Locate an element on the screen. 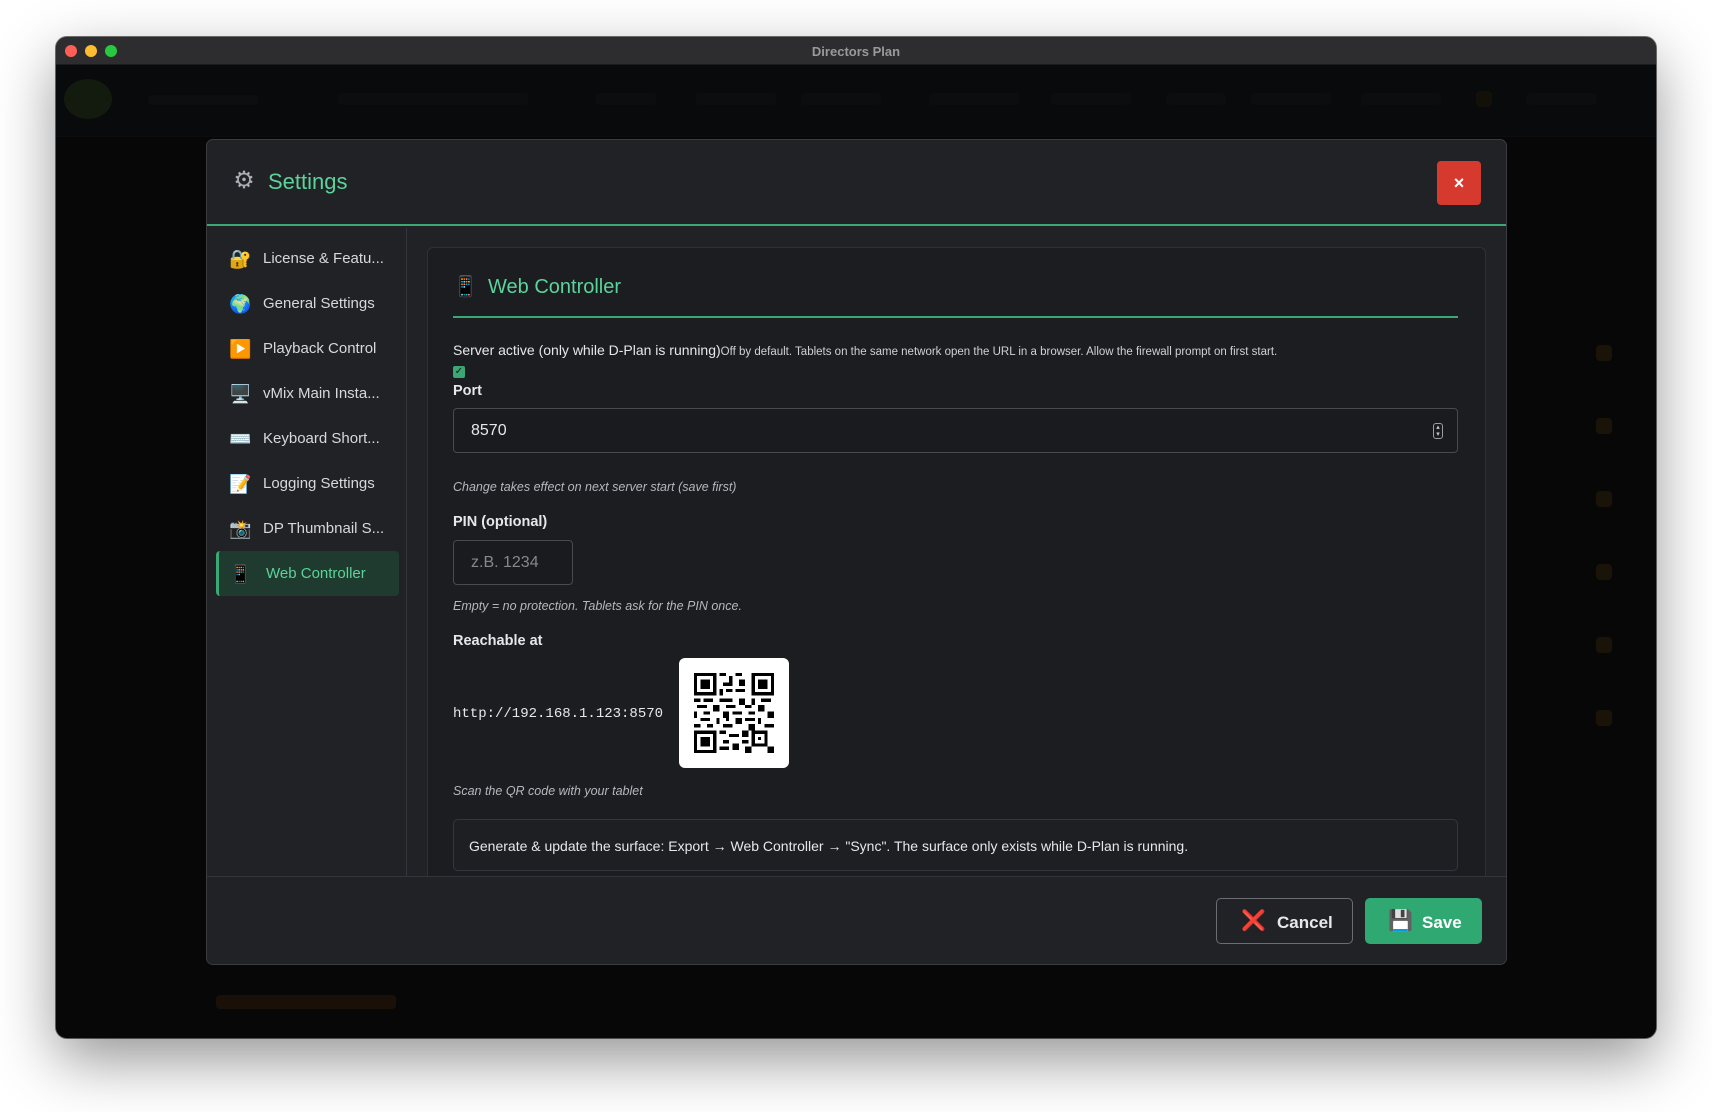  pin-input: z.B. 1234 is located at coordinates (513, 562).